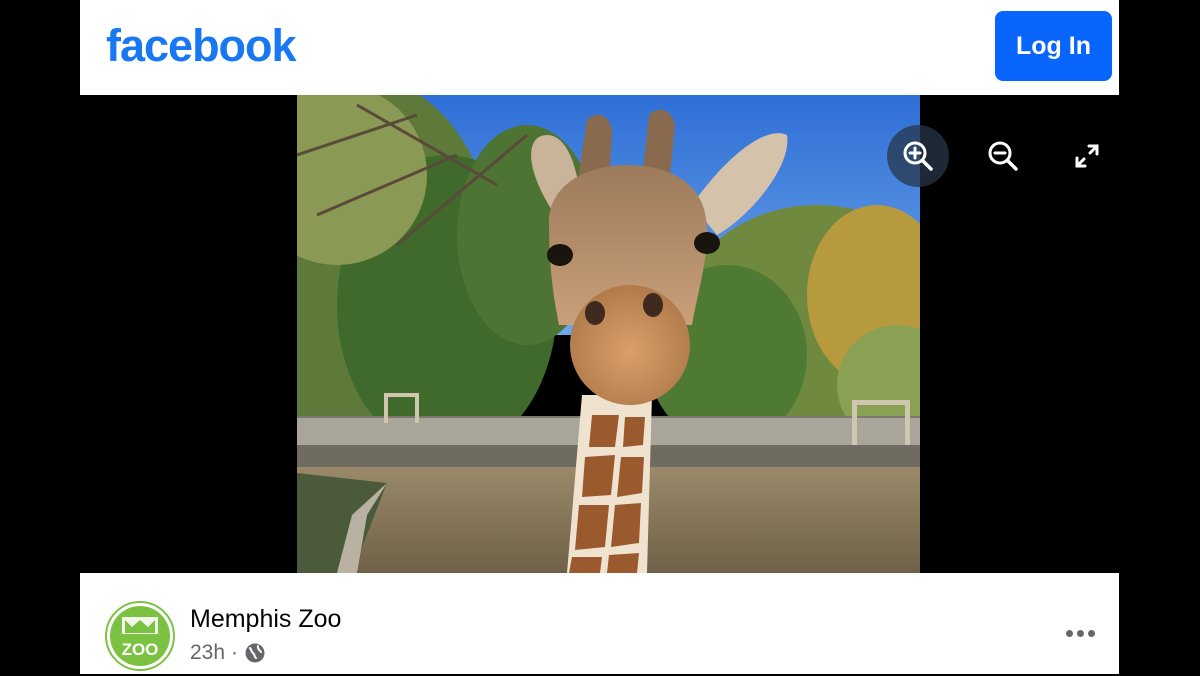 The image size is (1200, 676). What do you see at coordinates (207, 653) in the screenshot?
I see `post-timestamp: 23h` at bounding box center [207, 653].